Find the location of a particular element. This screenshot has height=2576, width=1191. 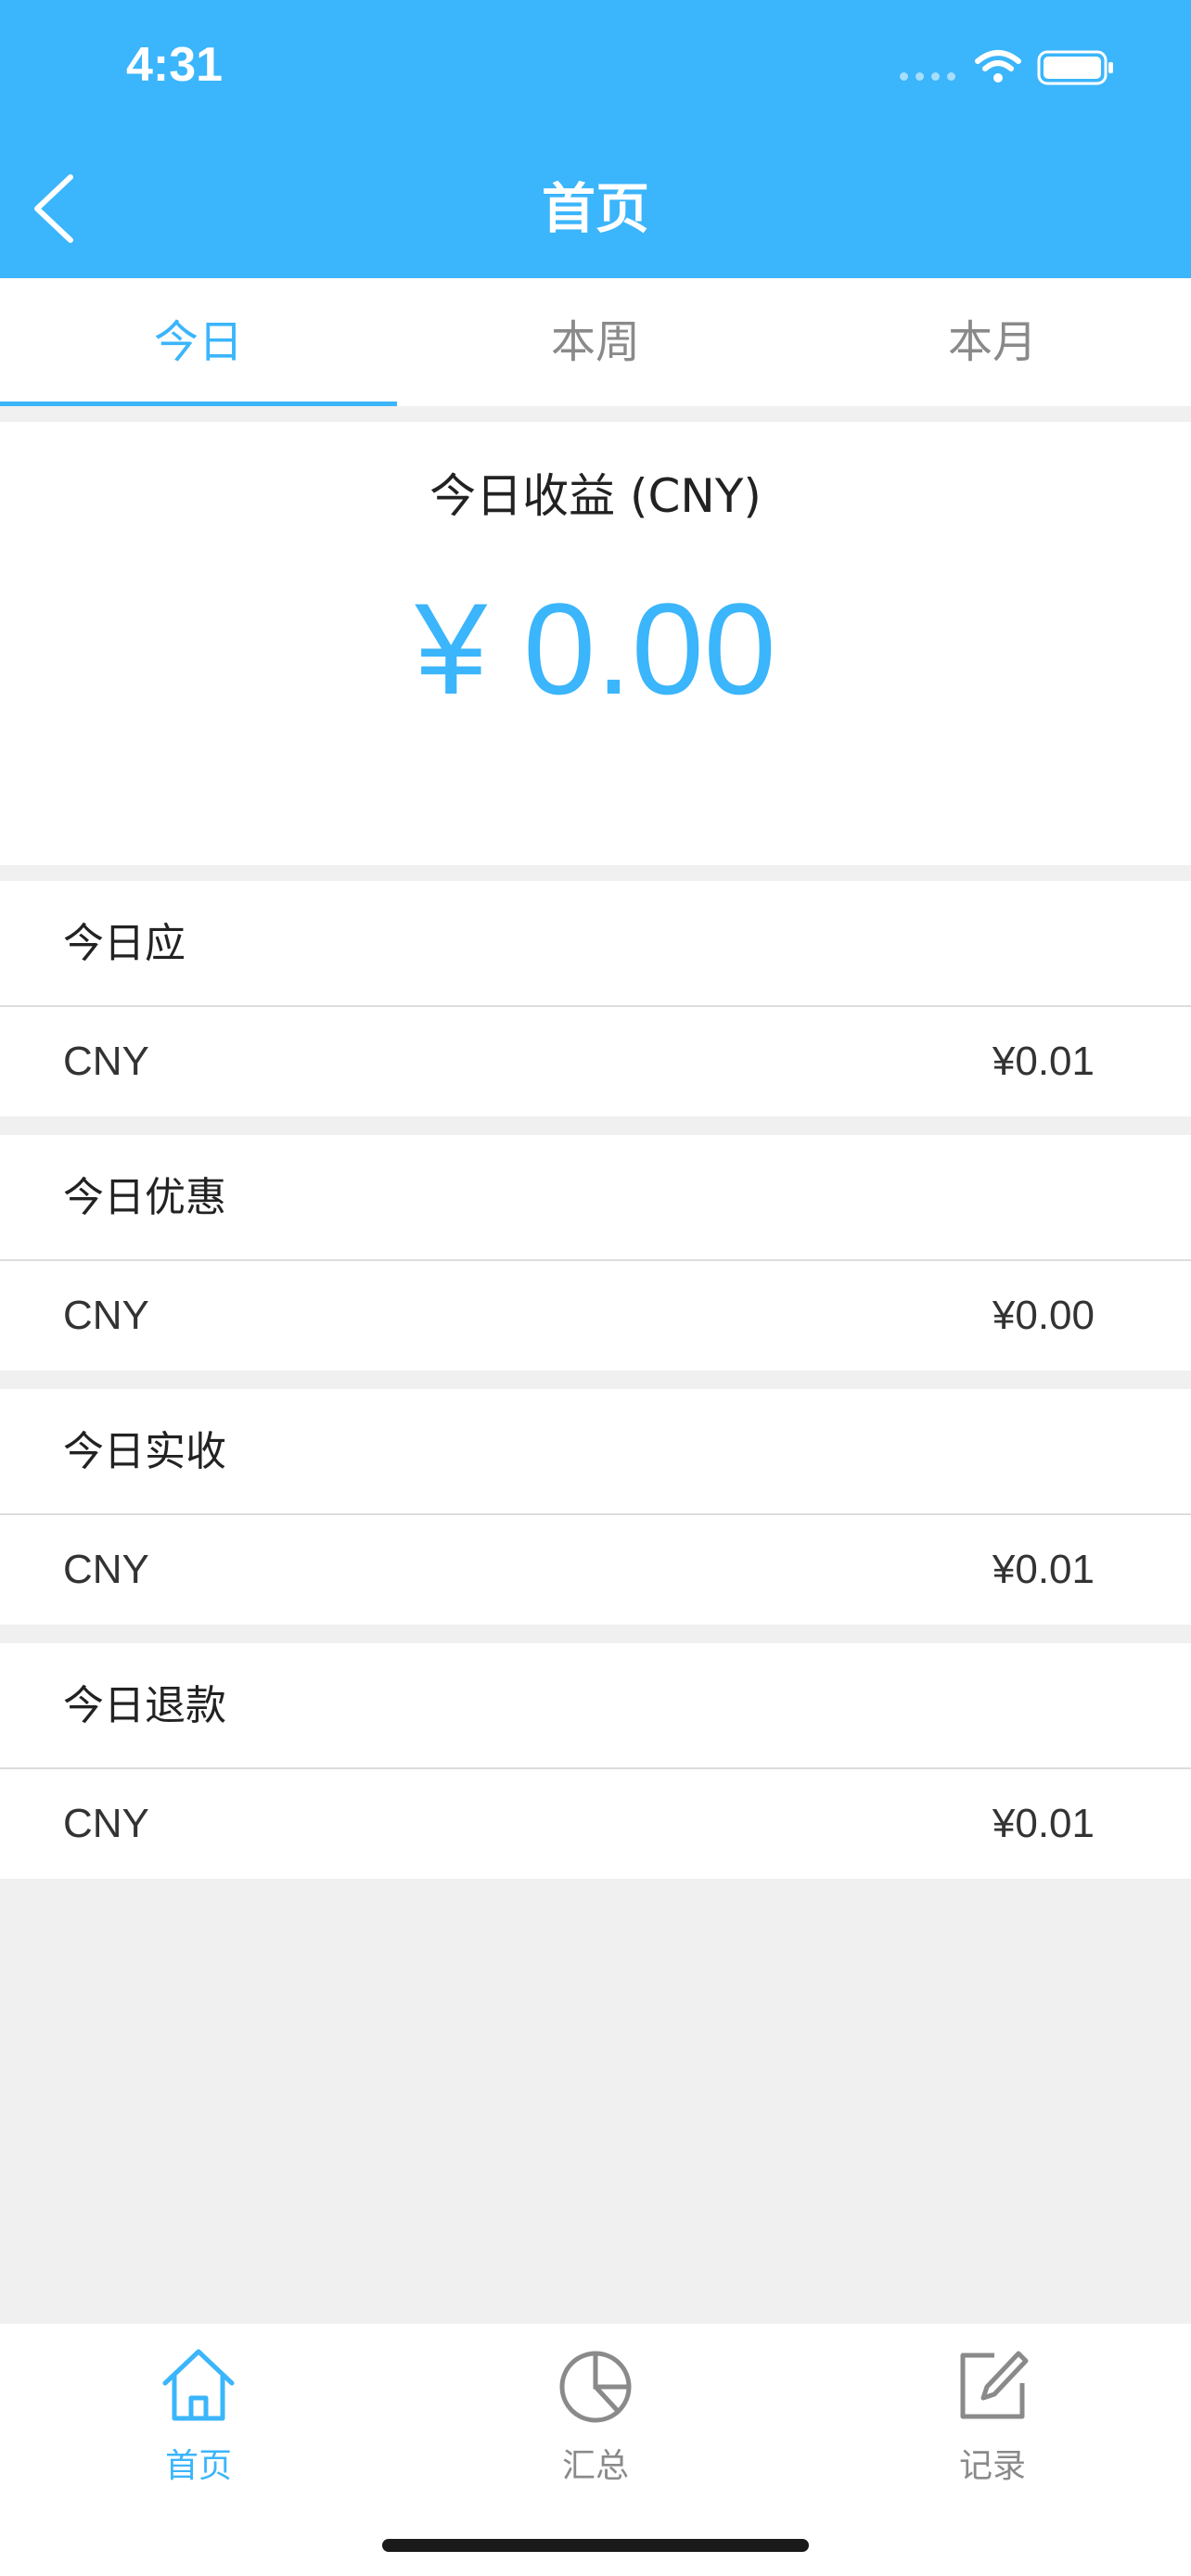

period-tabs: 今日 本周 本月 is located at coordinates (595, 342).